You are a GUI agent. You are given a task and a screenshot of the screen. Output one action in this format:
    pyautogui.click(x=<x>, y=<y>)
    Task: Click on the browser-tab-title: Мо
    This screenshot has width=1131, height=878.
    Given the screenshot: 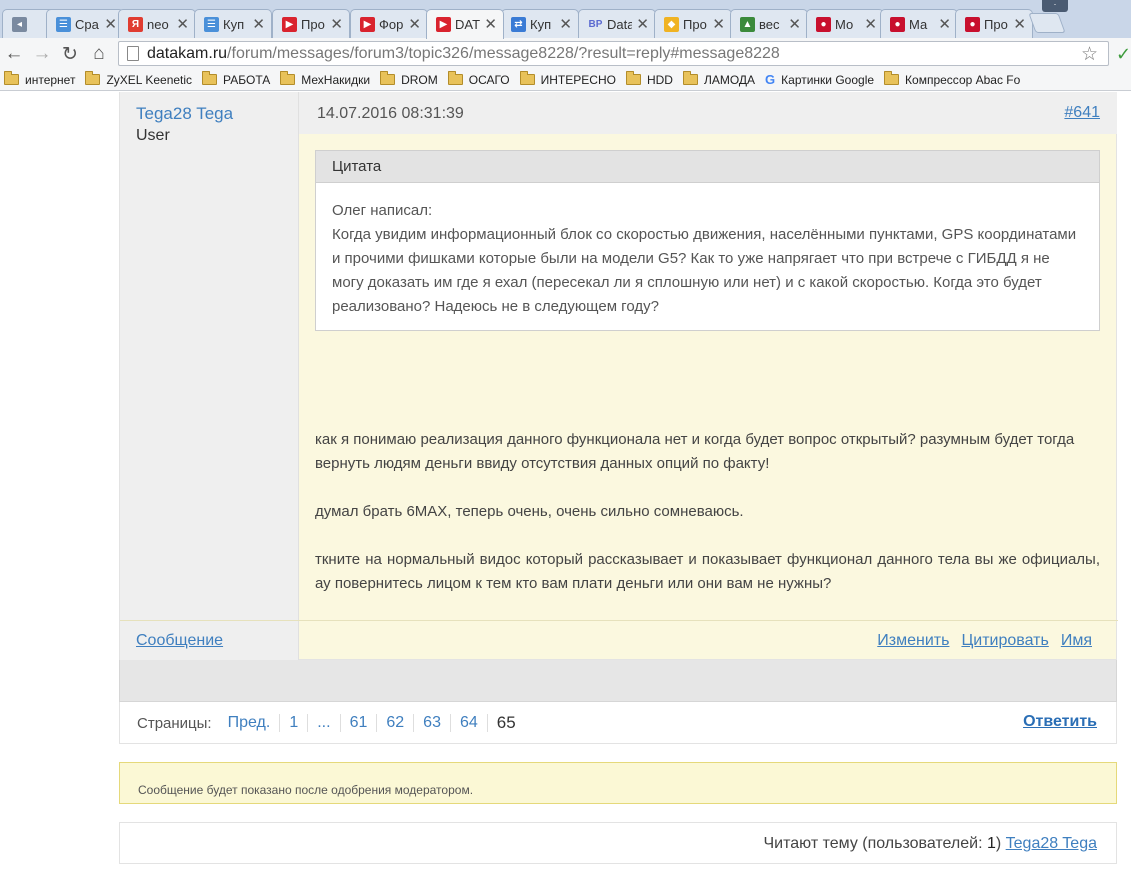 What is the action you would take?
    pyautogui.click(x=844, y=24)
    